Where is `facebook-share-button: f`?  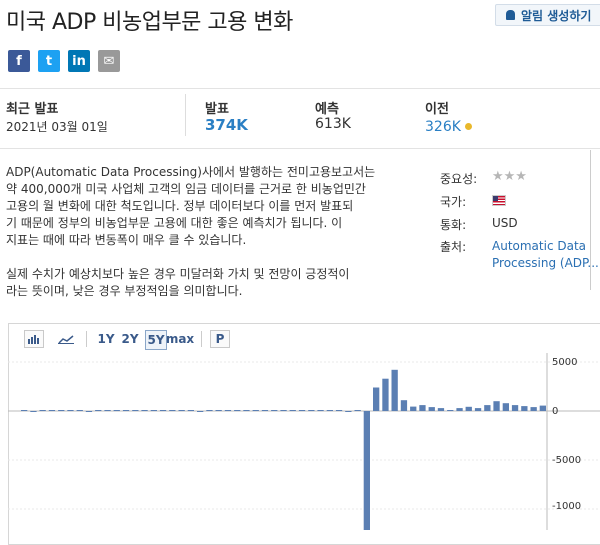 facebook-share-button: f is located at coordinates (19, 61).